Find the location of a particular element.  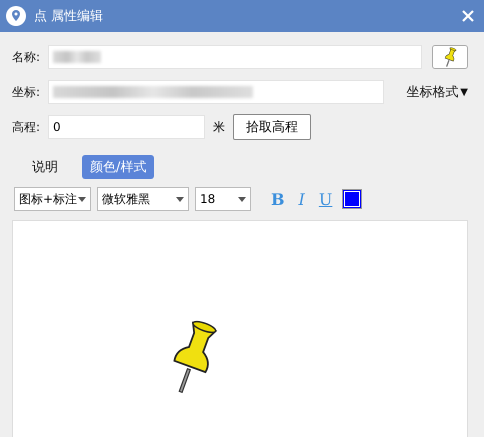

window-title: 点 属性编辑 is located at coordinates (69, 16).